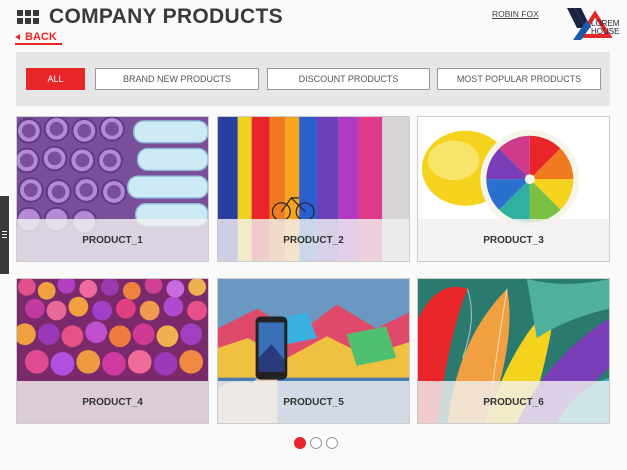  What do you see at coordinates (313, 402) in the screenshot?
I see `product-5-label: PRODUCT_5` at bounding box center [313, 402].